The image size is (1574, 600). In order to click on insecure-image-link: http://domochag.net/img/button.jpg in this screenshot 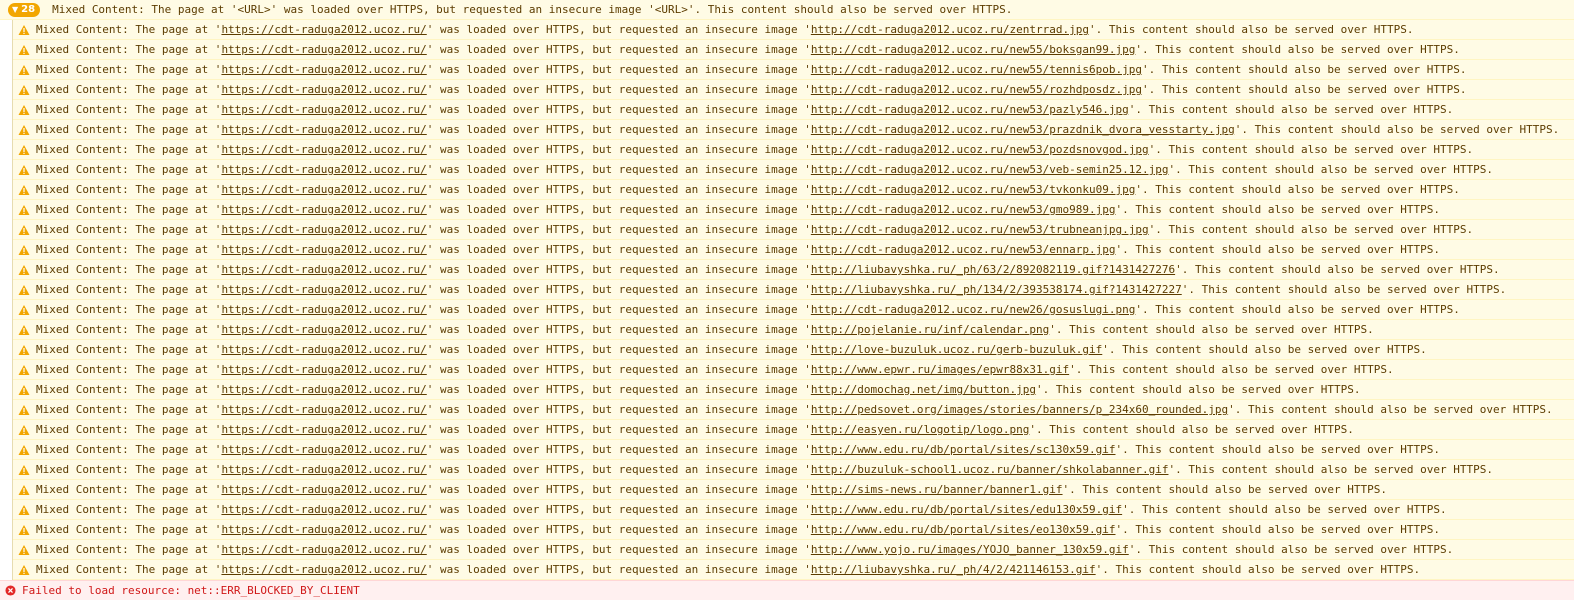, I will do `click(923, 389)`.